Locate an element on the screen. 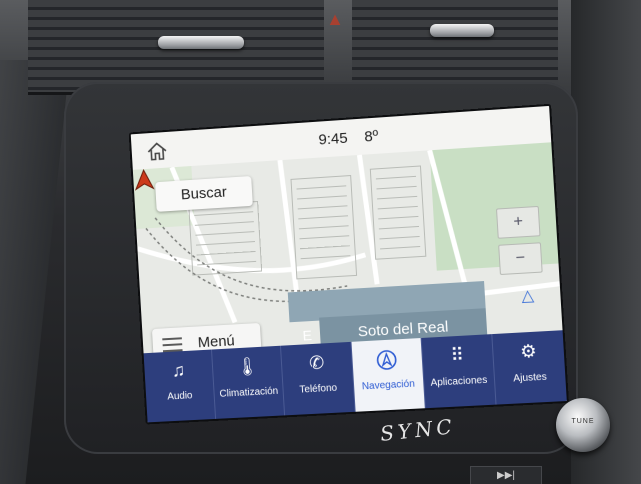 The image size is (641, 484). vehicle-position-icon is located at coordinates (144, 179).